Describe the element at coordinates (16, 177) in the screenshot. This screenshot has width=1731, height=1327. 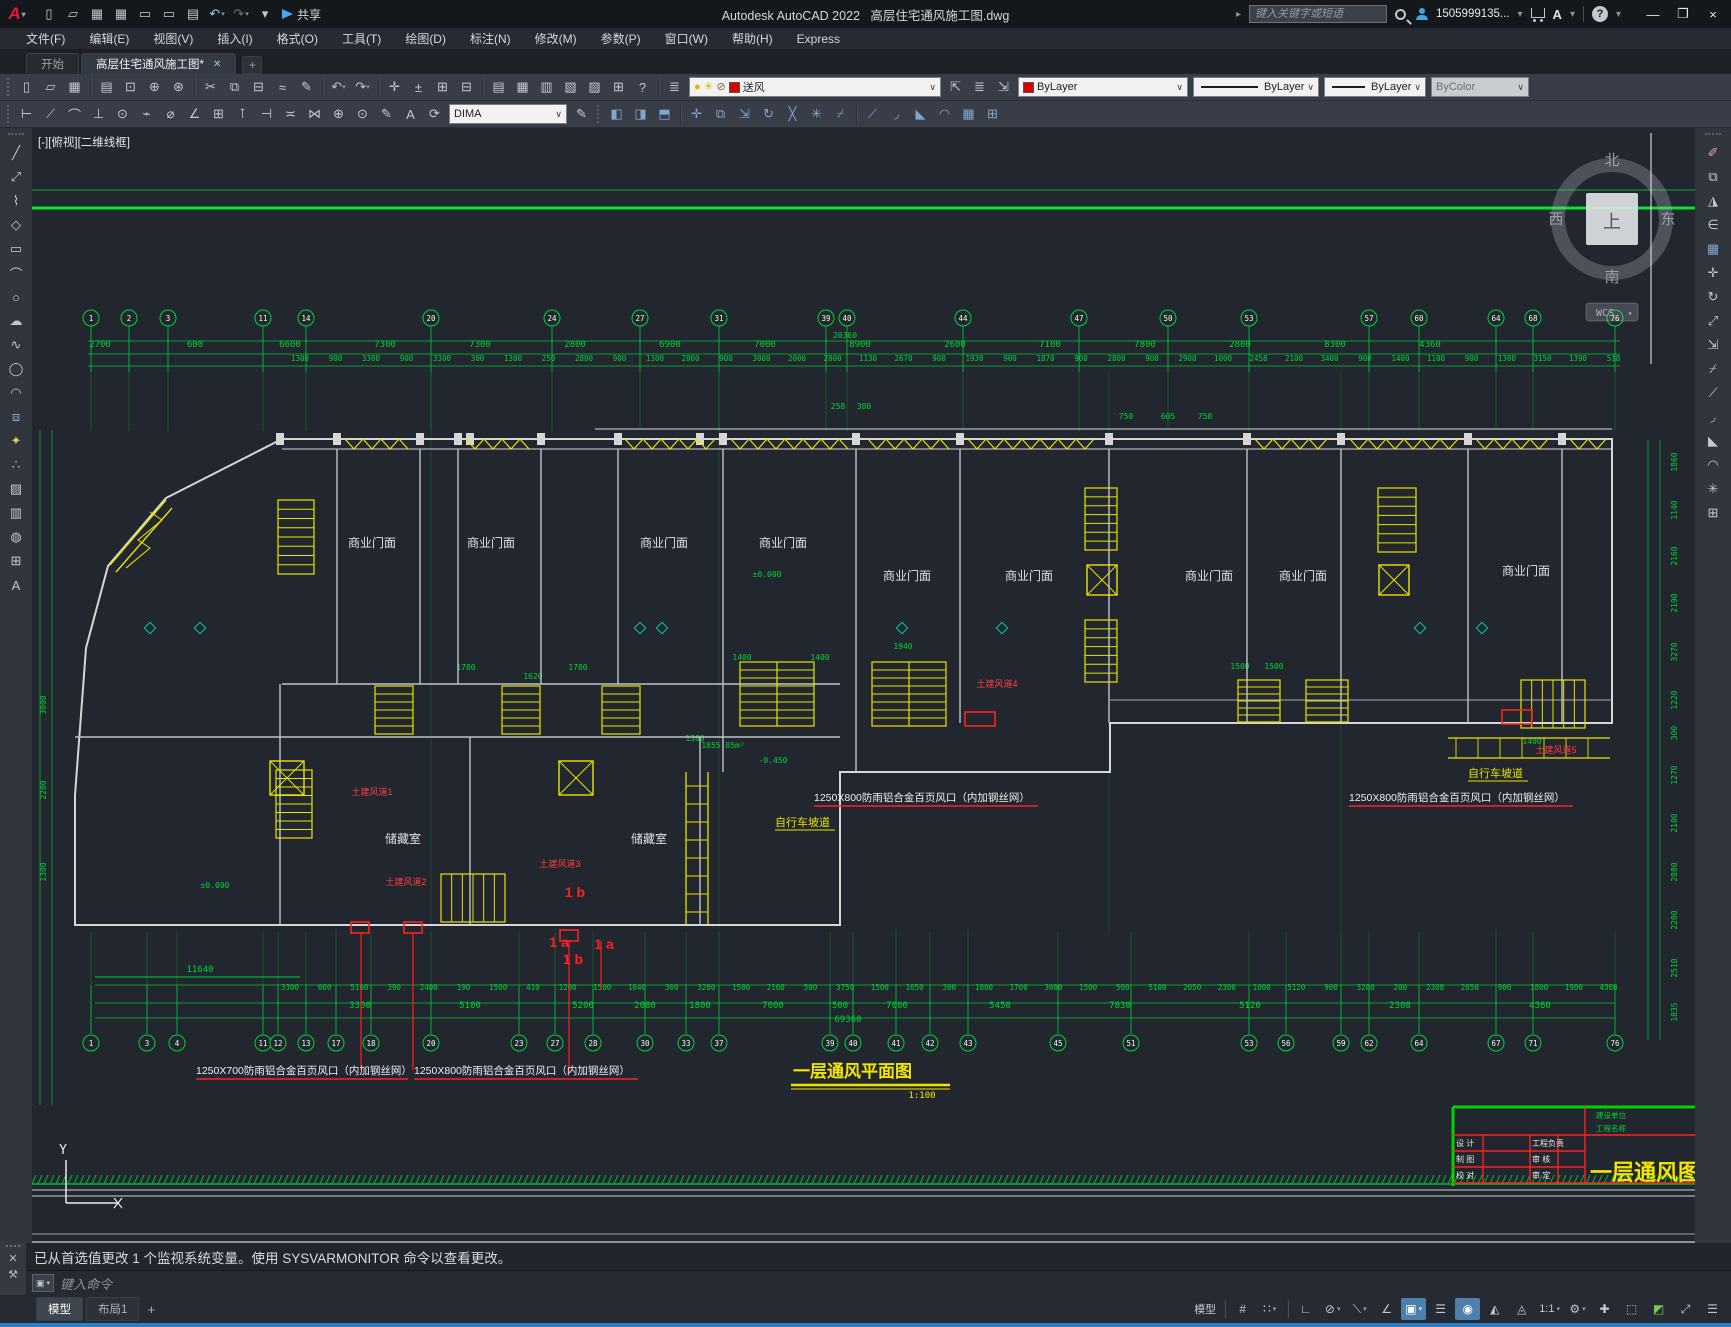
I see `construction-line-icon: ⤢` at that location.